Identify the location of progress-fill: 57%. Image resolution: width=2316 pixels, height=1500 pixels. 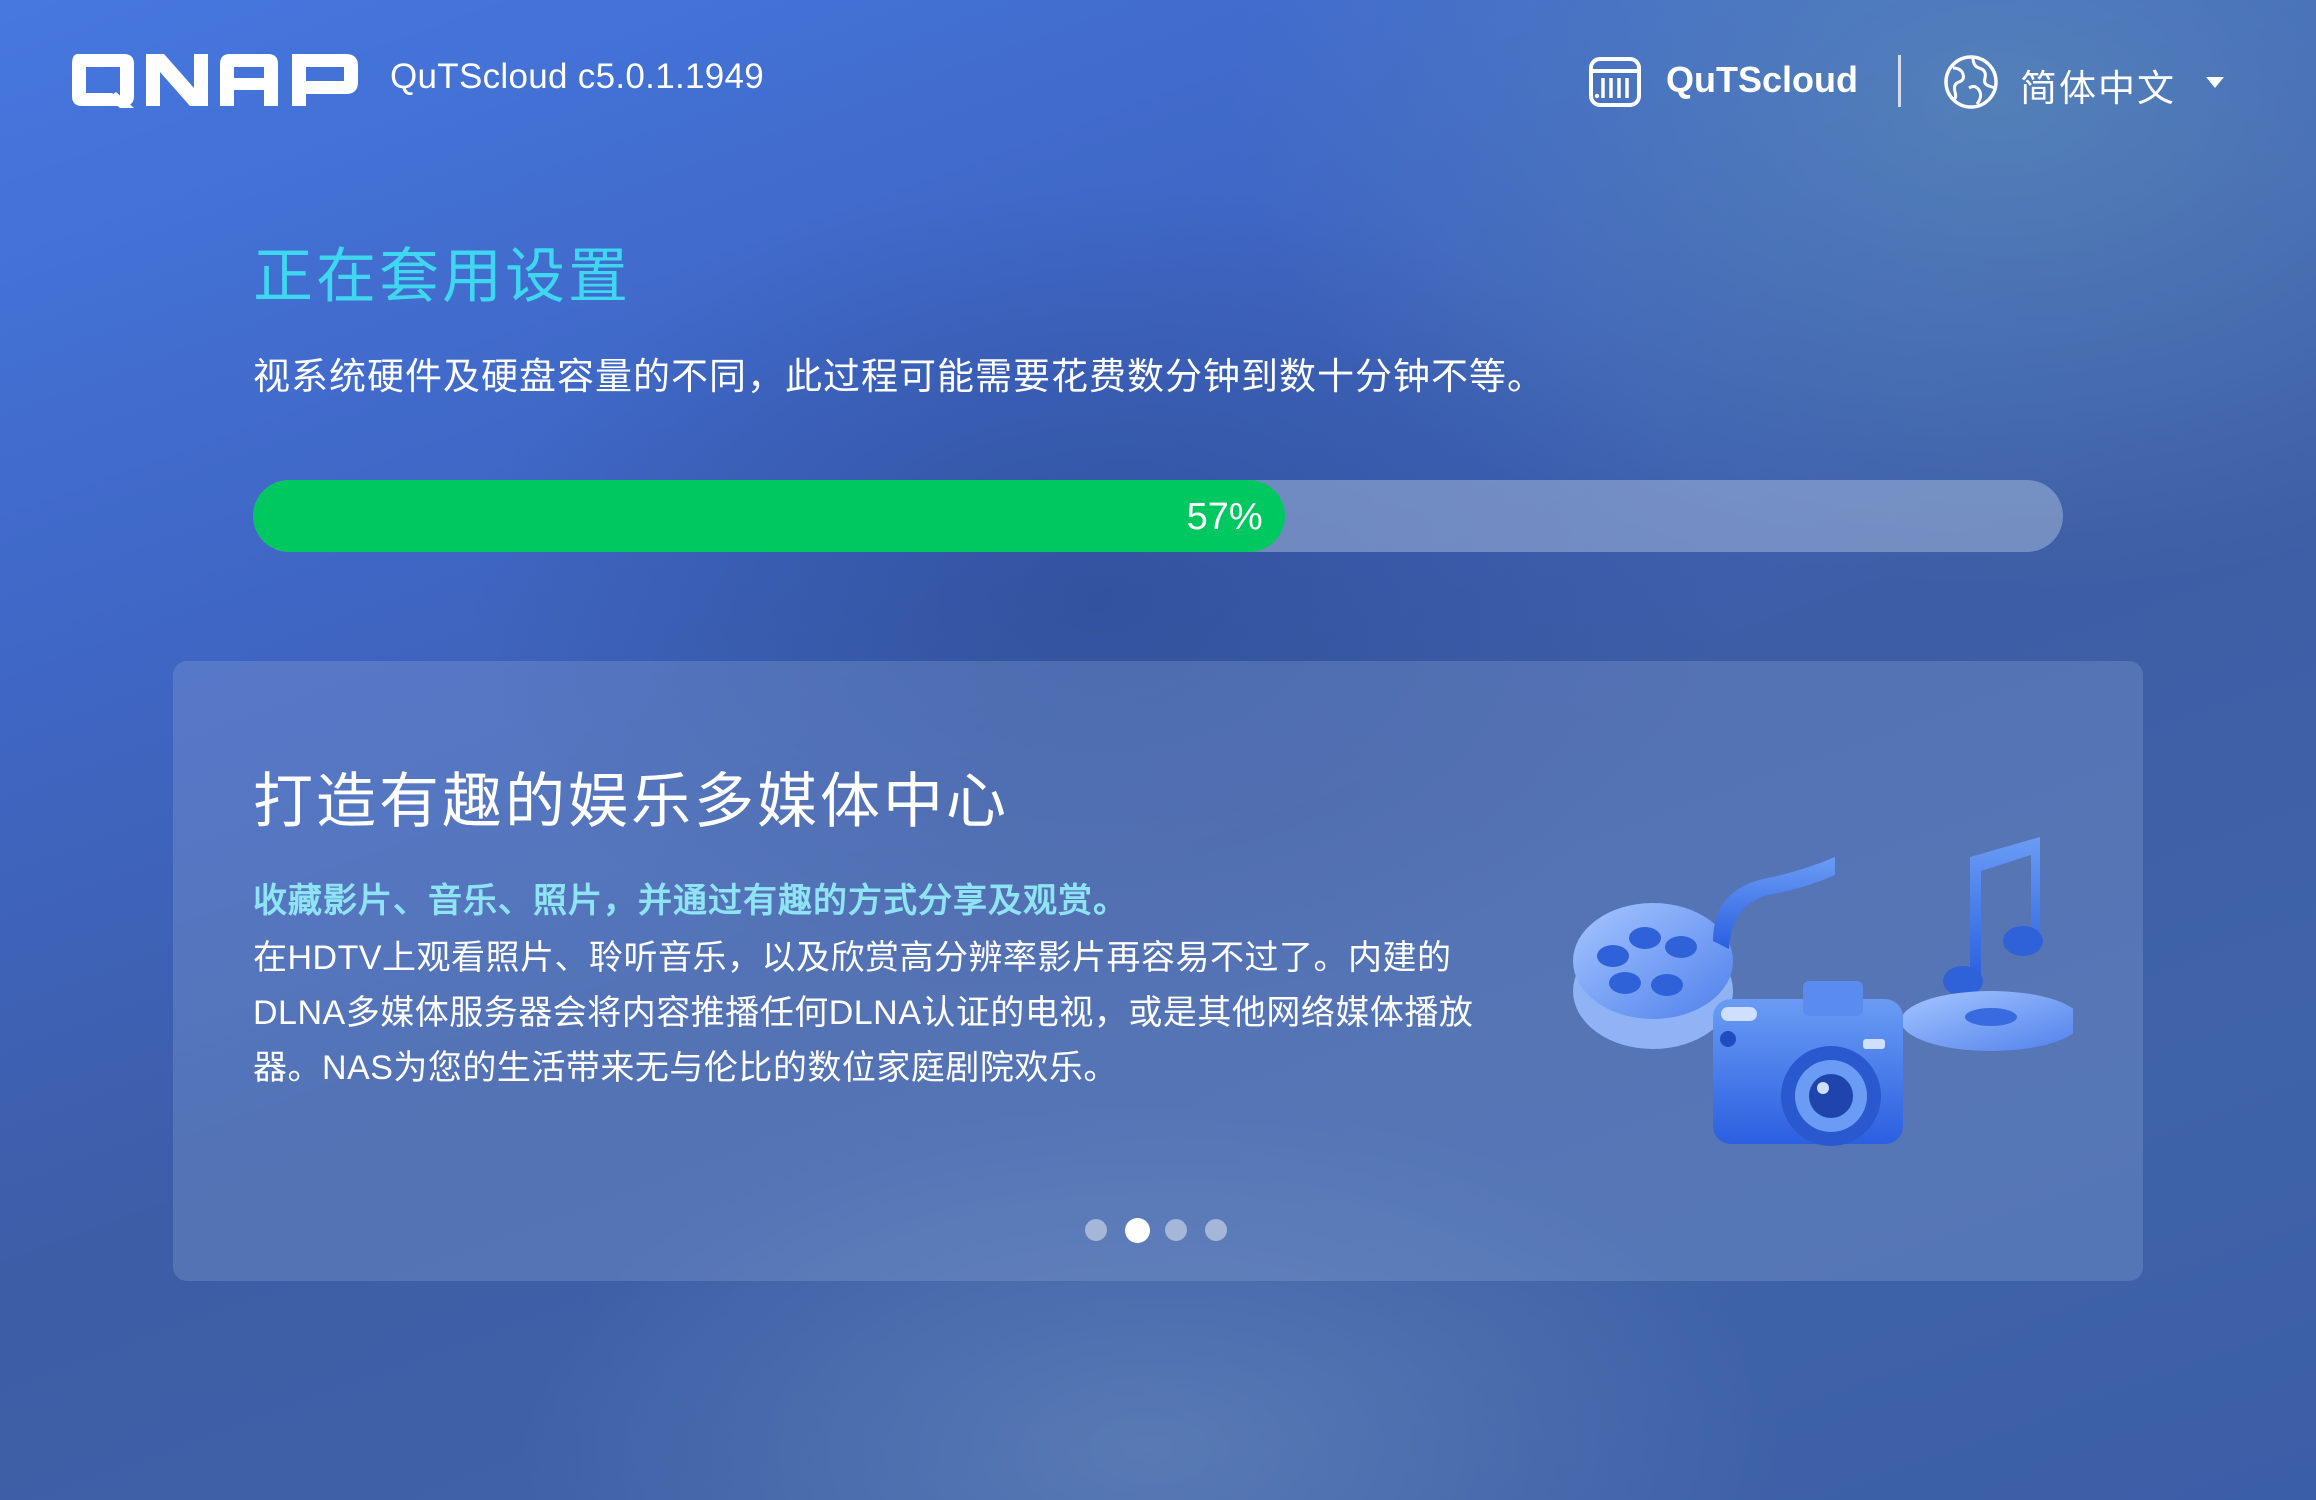
(769, 516).